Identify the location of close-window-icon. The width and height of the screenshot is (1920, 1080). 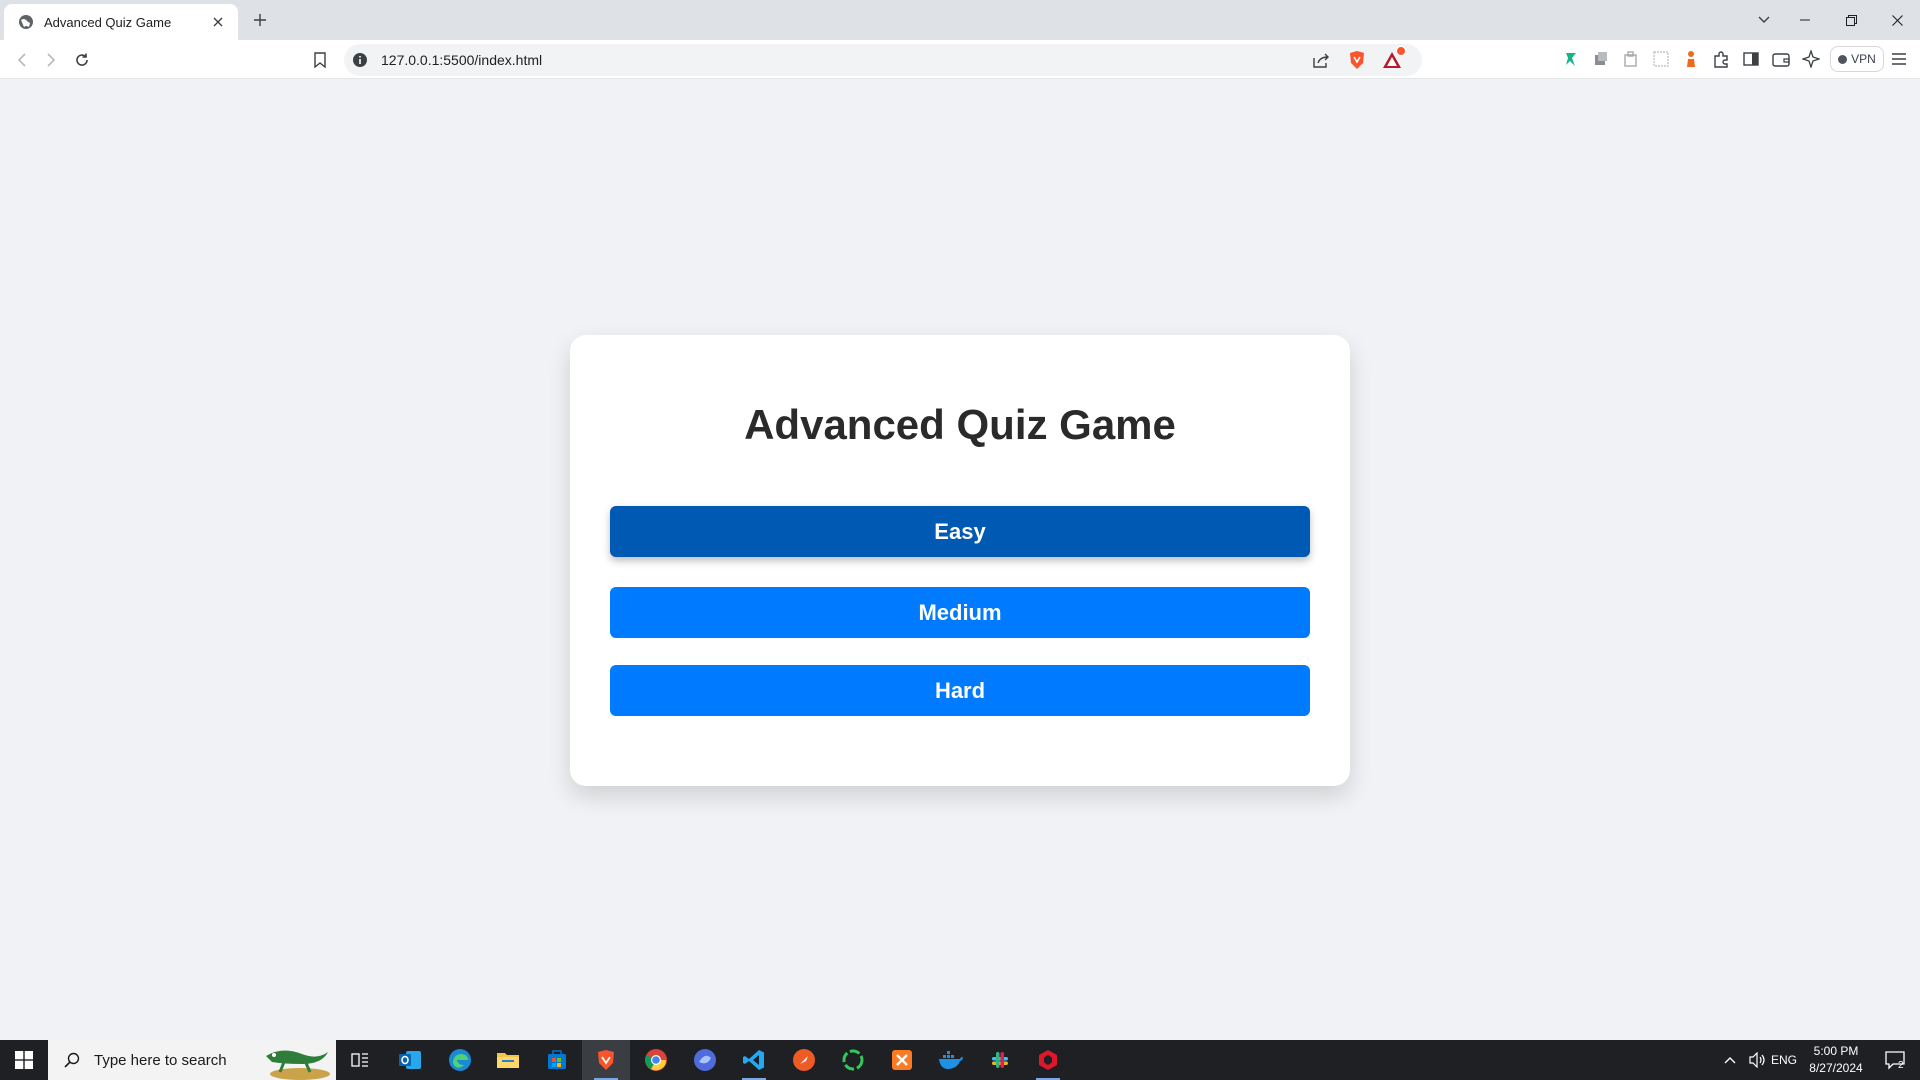
(1897, 20).